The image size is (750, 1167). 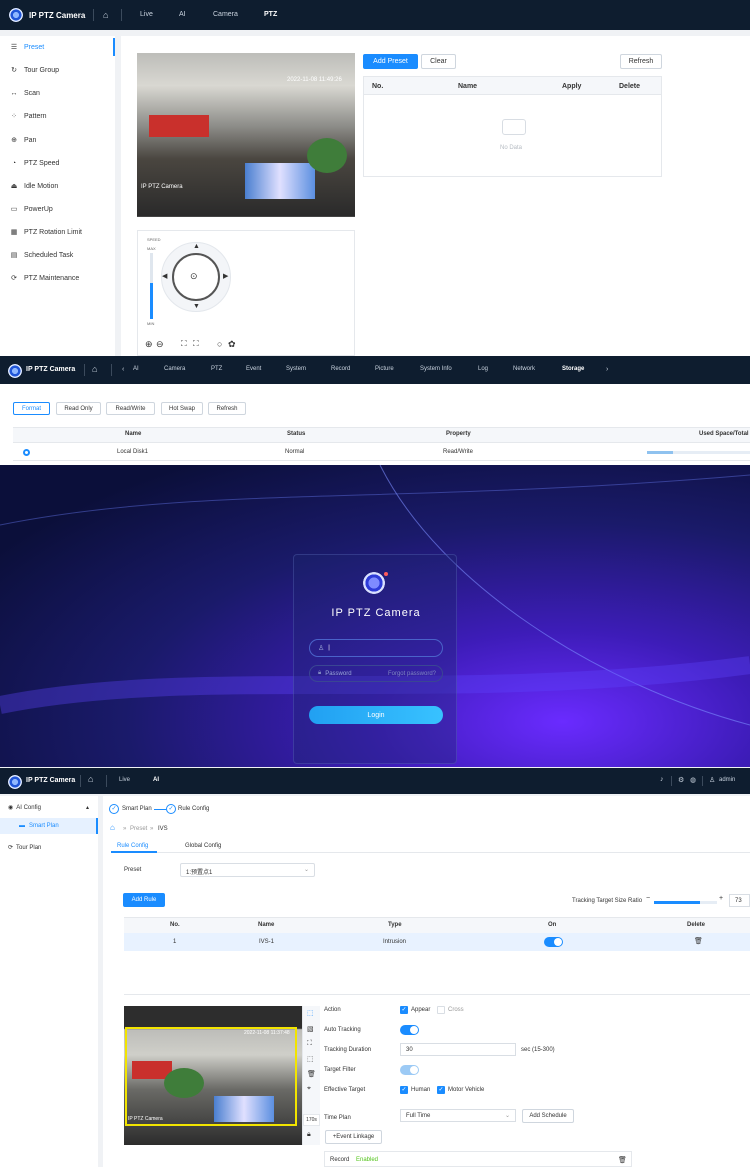 What do you see at coordinates (409, 1030) in the screenshot?
I see `auto-tracking-toggle` at bounding box center [409, 1030].